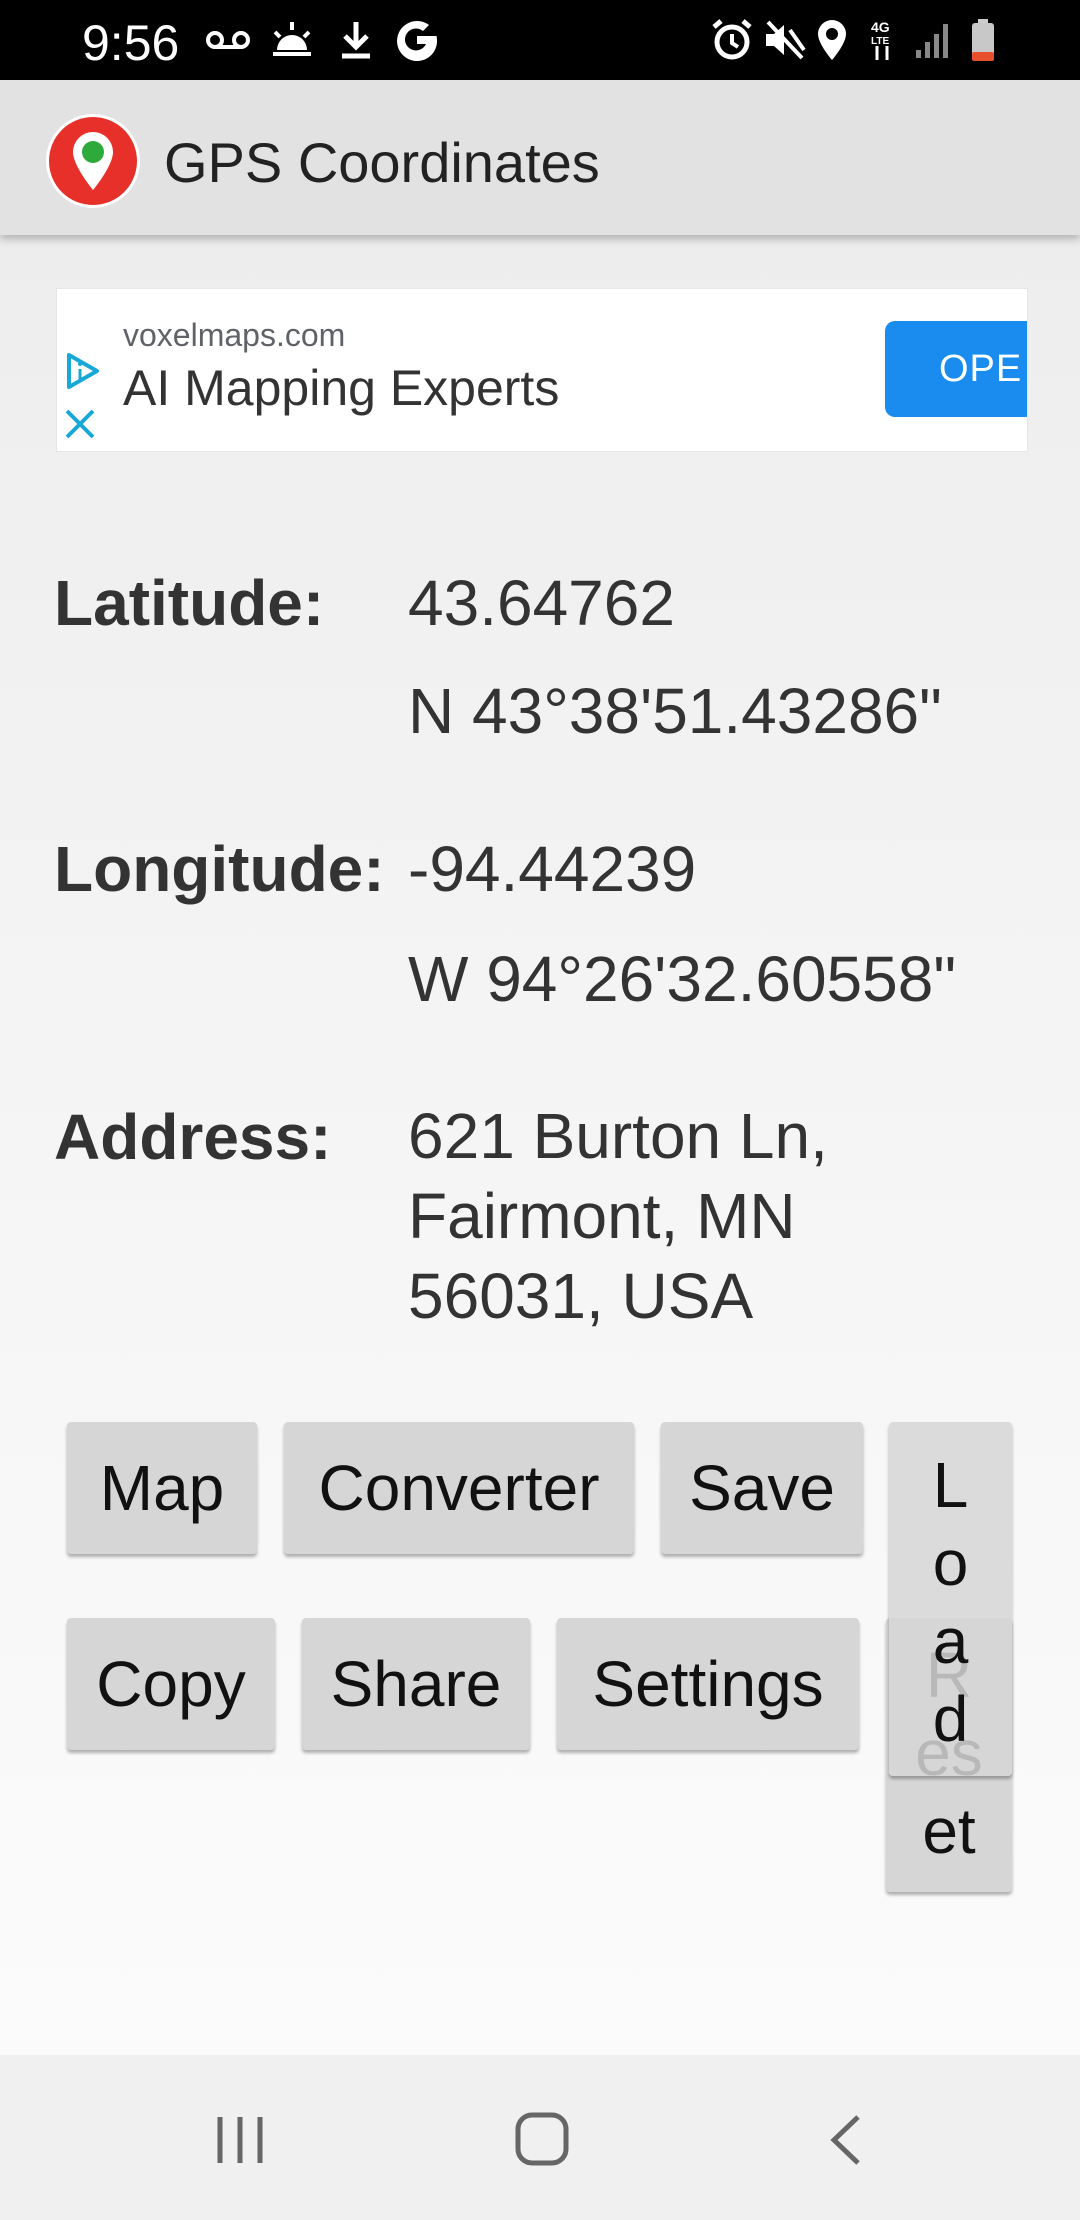  I want to click on address-value: 621 Burton Ln, Fairmont, MN 56031, USA, so click(718, 1216).